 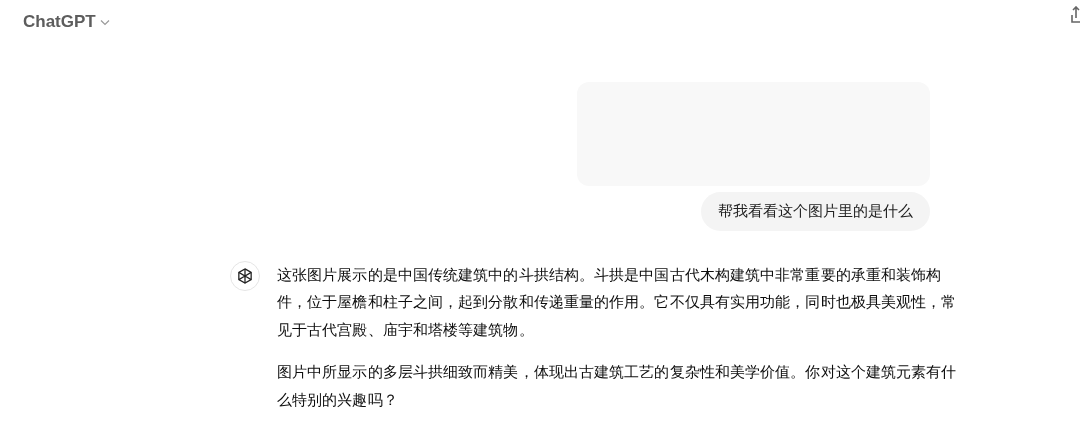 I want to click on knot-icon, so click(x=245, y=275).